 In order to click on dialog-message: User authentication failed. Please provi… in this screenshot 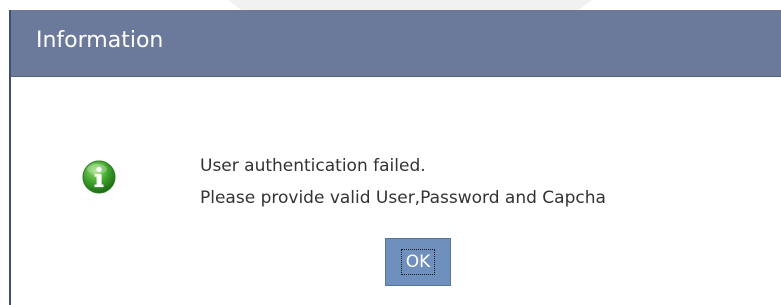, I will do `click(403, 182)`.